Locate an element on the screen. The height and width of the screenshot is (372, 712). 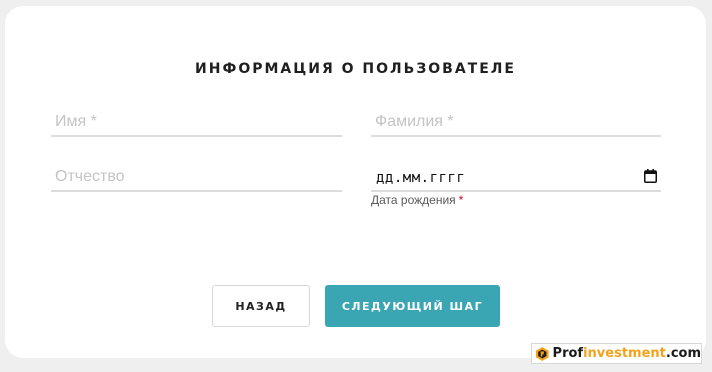
last-name-input is located at coordinates (516, 122).